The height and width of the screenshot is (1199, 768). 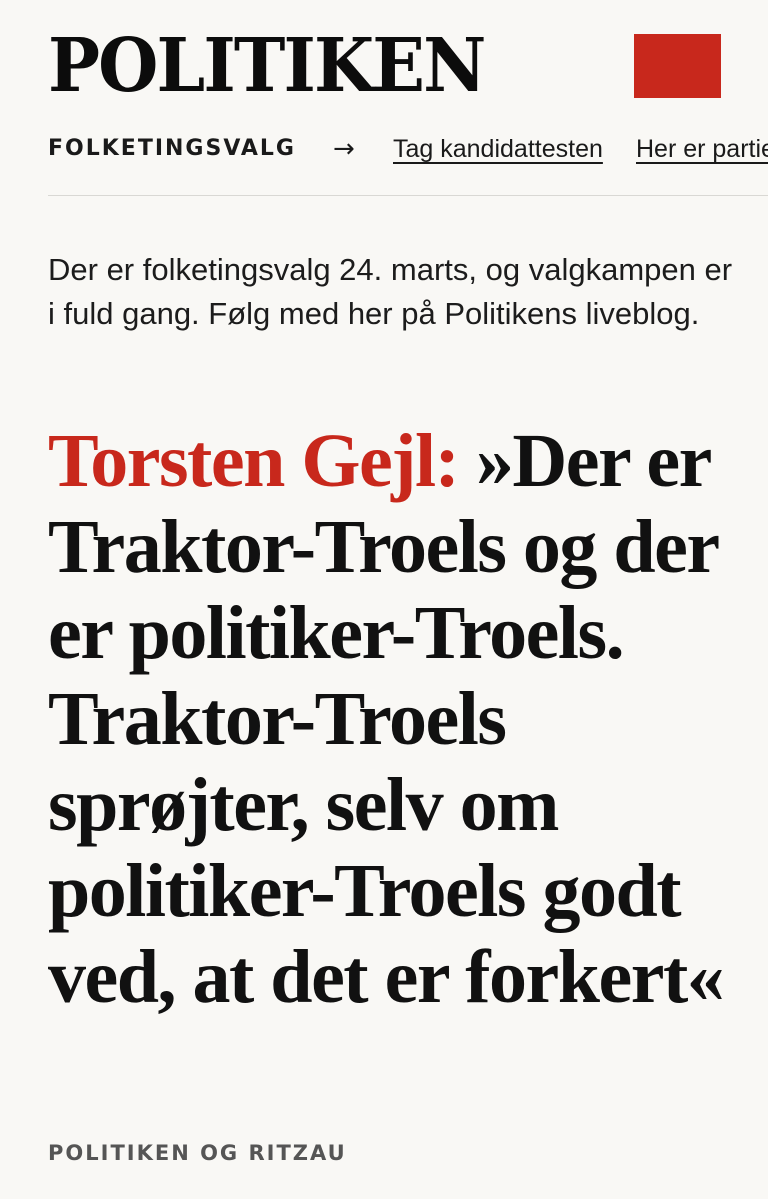 What do you see at coordinates (197, 1153) in the screenshot?
I see `article-byline: POLITIKEN OG RITZAU` at bounding box center [197, 1153].